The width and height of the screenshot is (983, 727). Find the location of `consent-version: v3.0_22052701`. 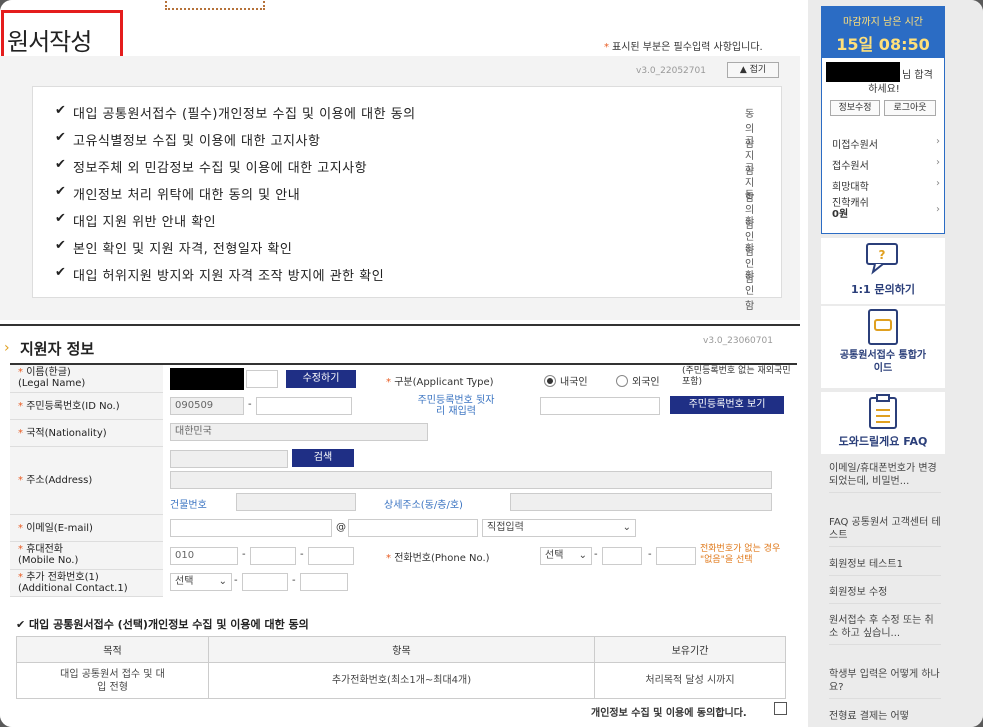

consent-version: v3.0_22052701 is located at coordinates (671, 71).